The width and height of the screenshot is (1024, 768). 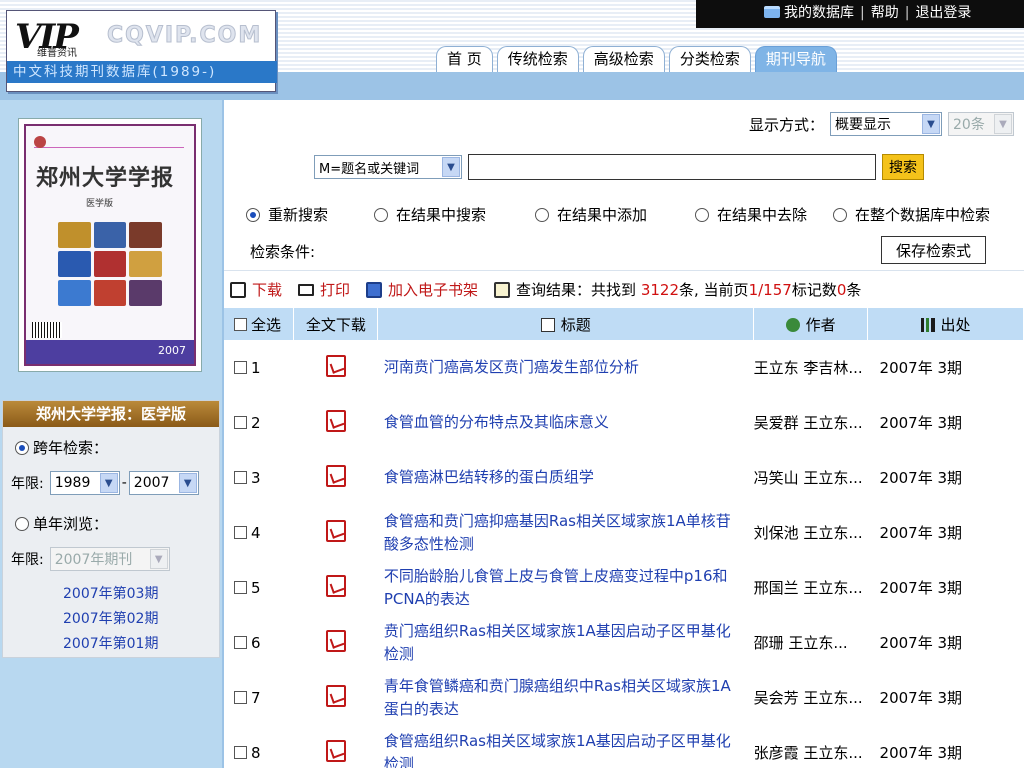 What do you see at coordinates (885, 13) in the screenshot?
I see `help-link: 帮助` at bounding box center [885, 13].